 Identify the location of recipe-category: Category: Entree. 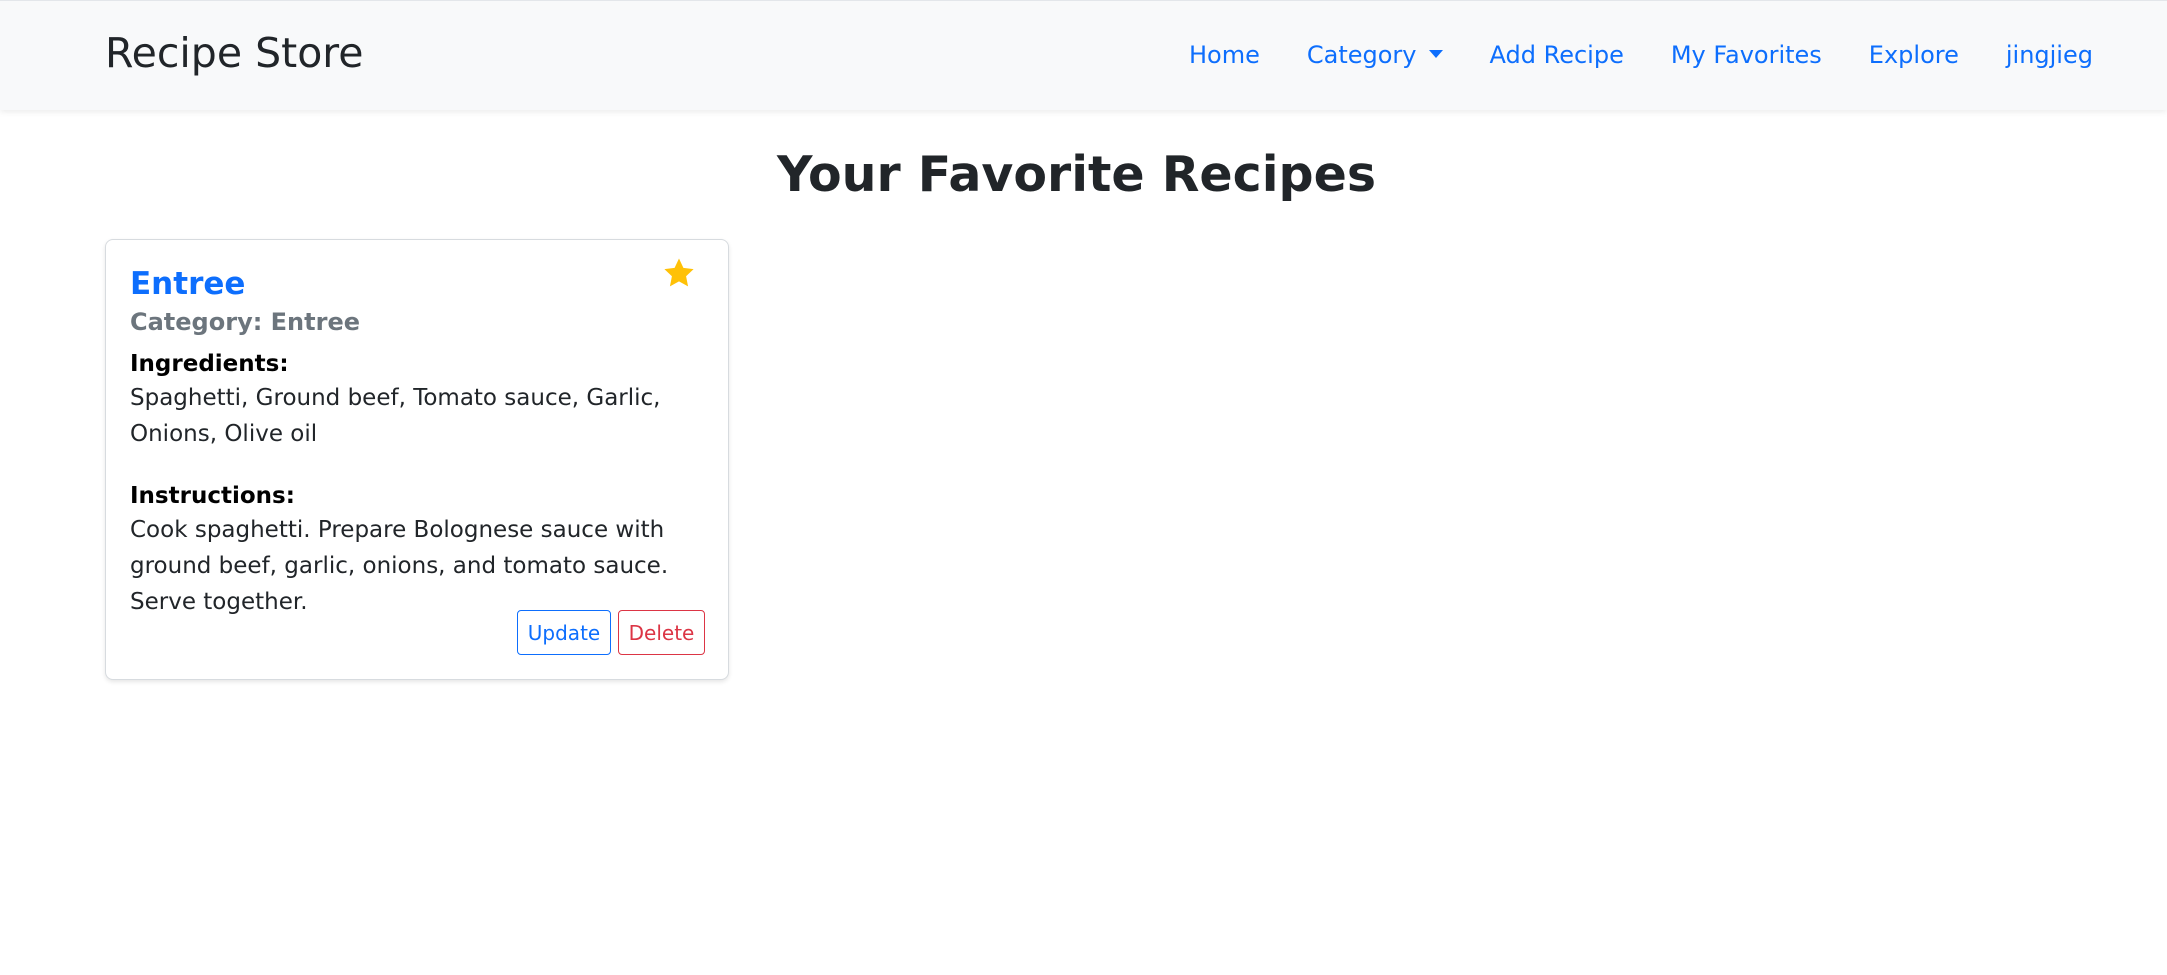
(245, 322).